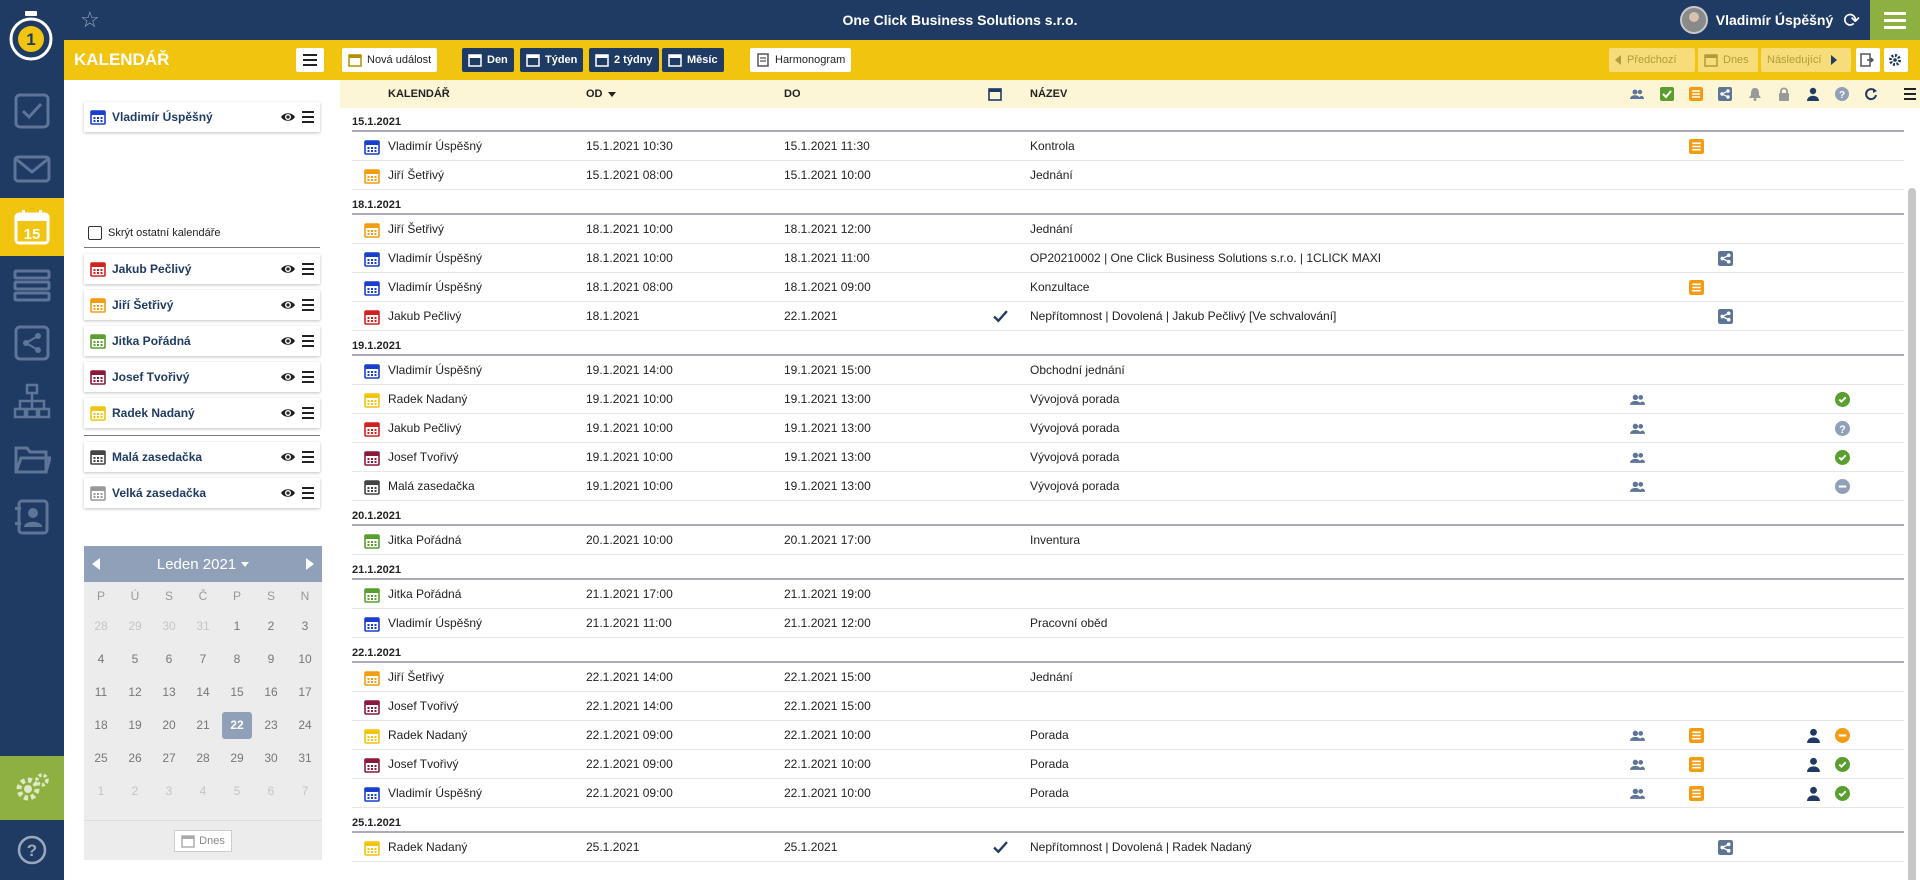  Describe the element at coordinates (271, 692) in the screenshot. I see `mini-day: 16` at that location.